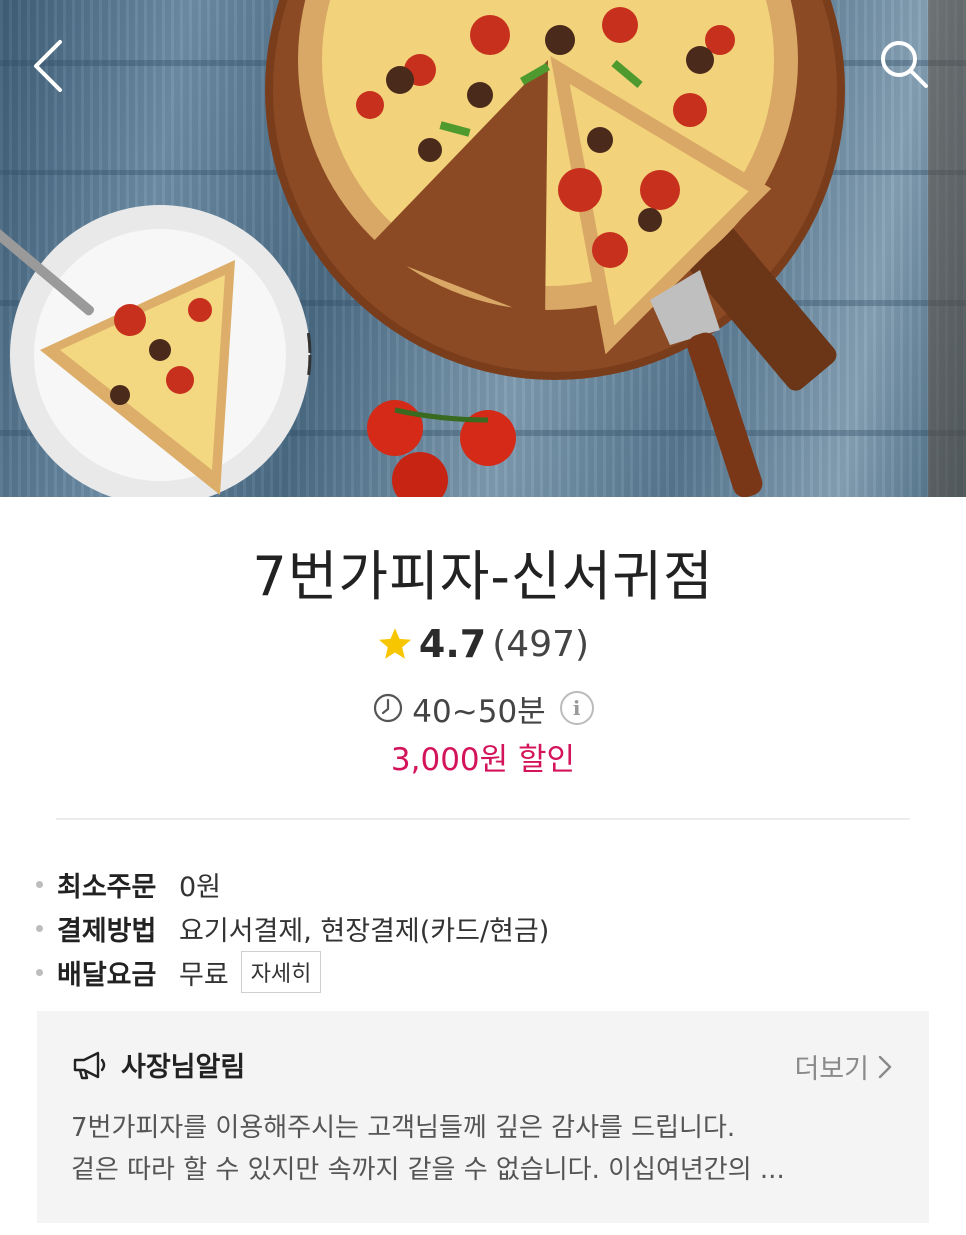 This screenshot has height=1235, width=966. Describe the element at coordinates (388, 708) in the screenshot. I see `clock-icon` at that location.